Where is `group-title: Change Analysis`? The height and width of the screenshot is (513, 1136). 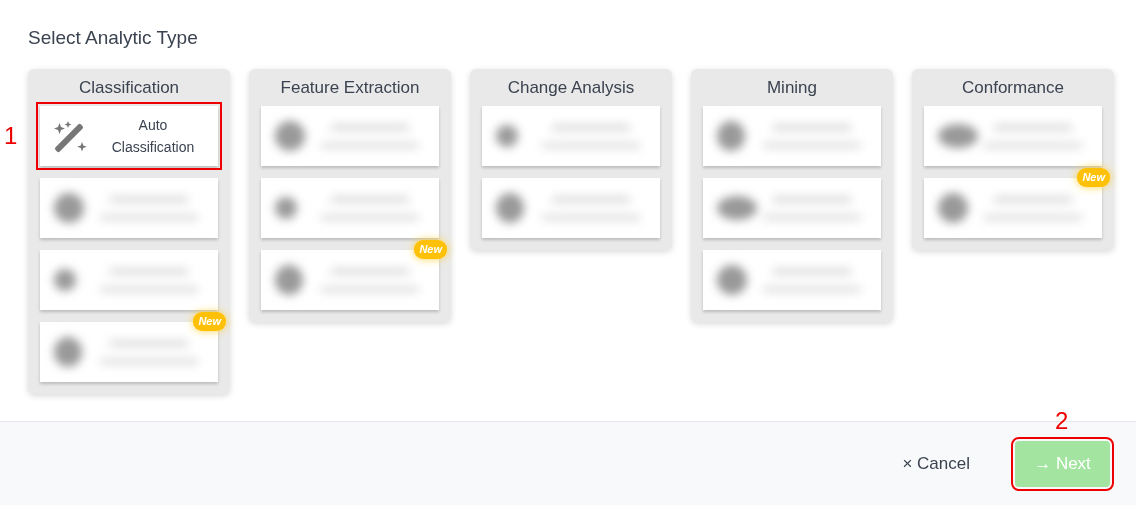
group-title: Change Analysis is located at coordinates (571, 88).